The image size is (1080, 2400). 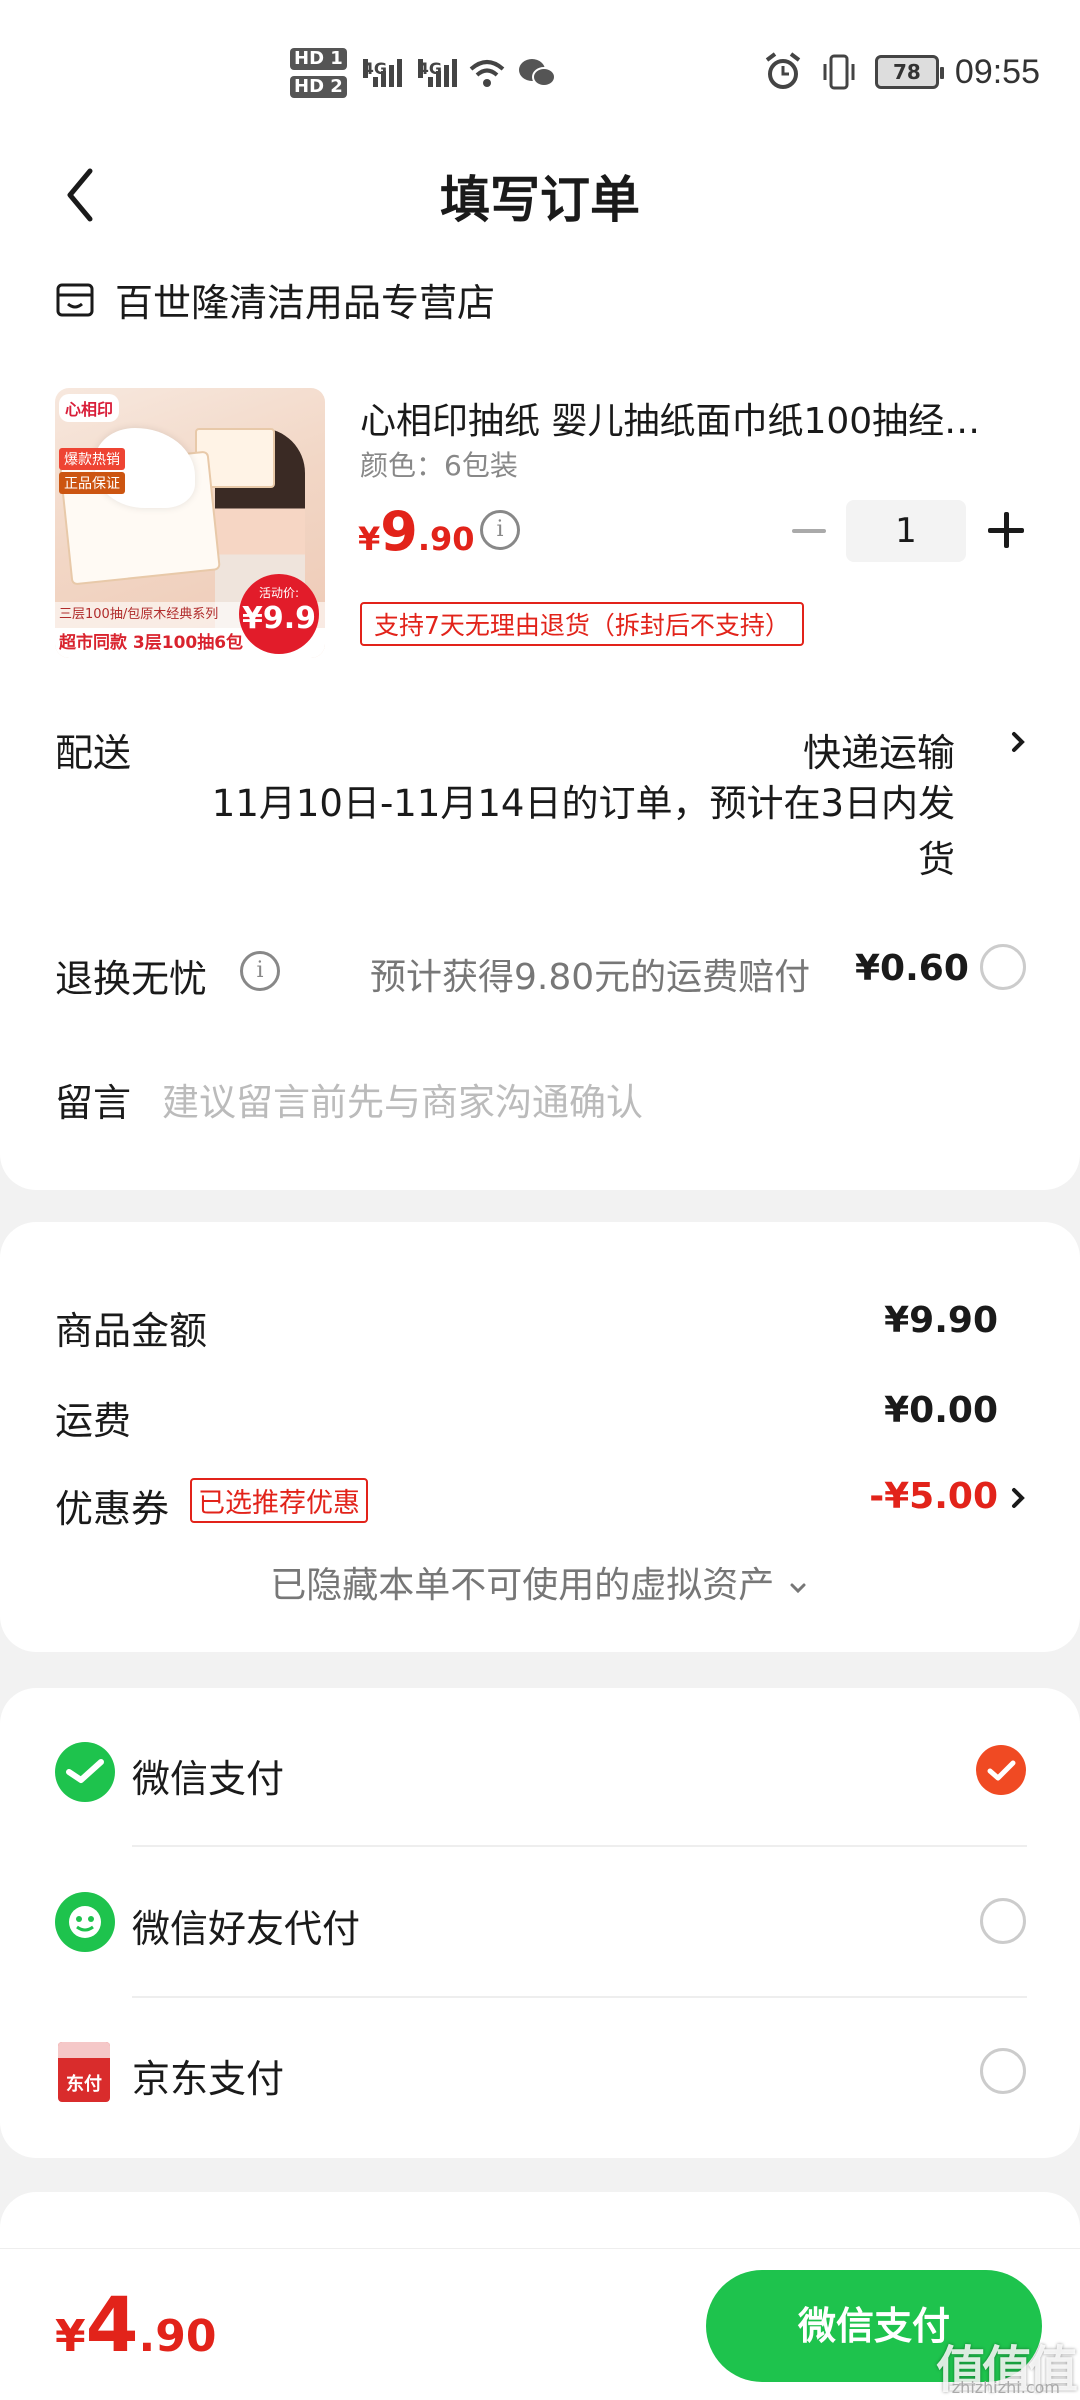 What do you see at coordinates (318, 73) in the screenshot?
I see `hd-indicators: HD 1 HD 2` at bounding box center [318, 73].